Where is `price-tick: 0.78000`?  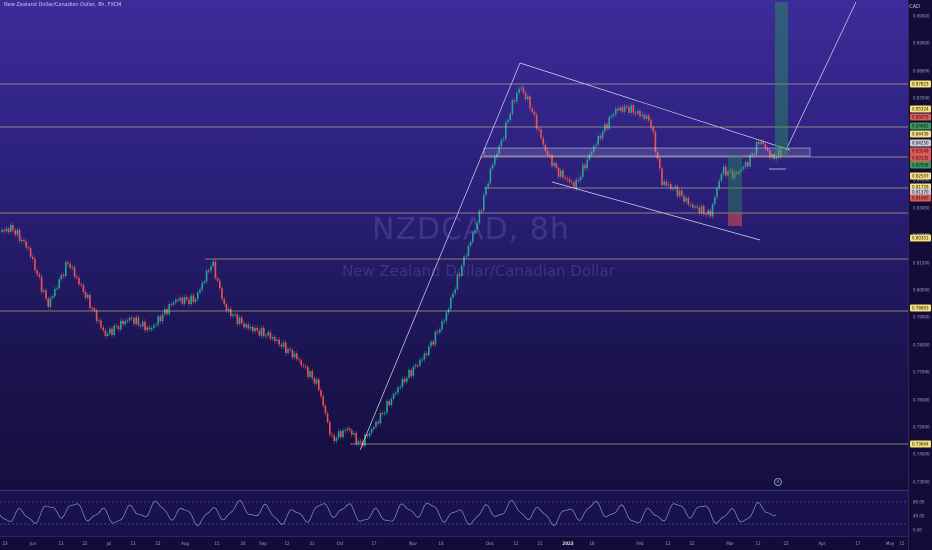 price-tick: 0.78000 is located at coordinates (921, 345).